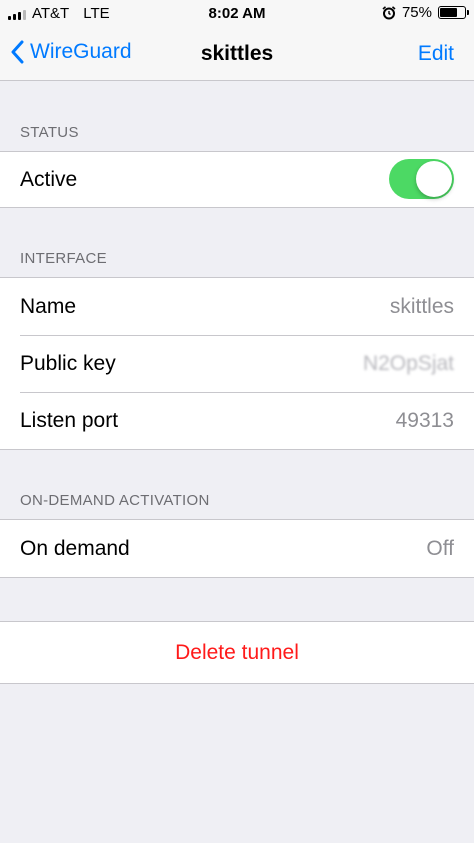 The image size is (474, 843). What do you see at coordinates (68, 363) in the screenshot?
I see `public-key-label: Public key` at bounding box center [68, 363].